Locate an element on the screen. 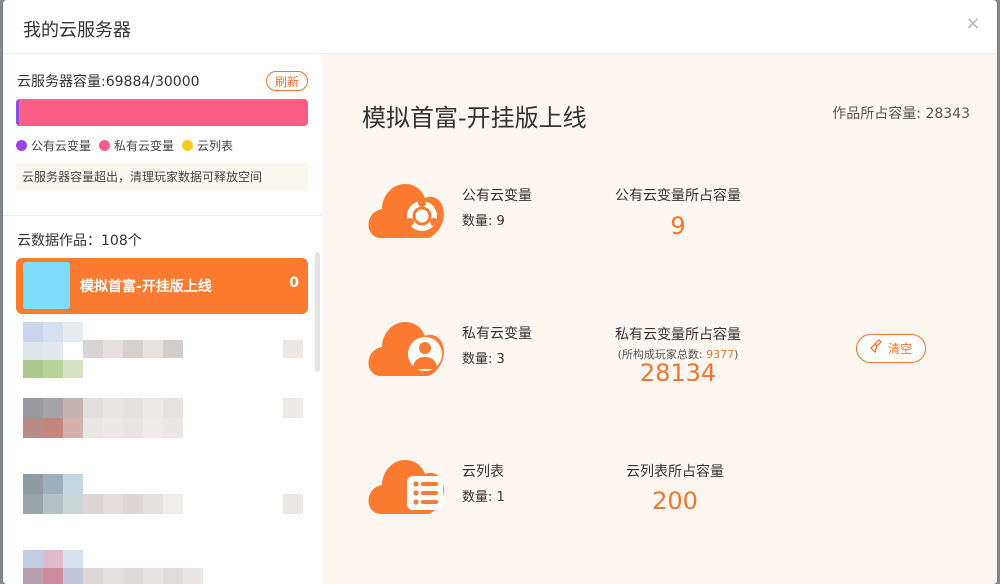  capacity-bar is located at coordinates (162, 112).